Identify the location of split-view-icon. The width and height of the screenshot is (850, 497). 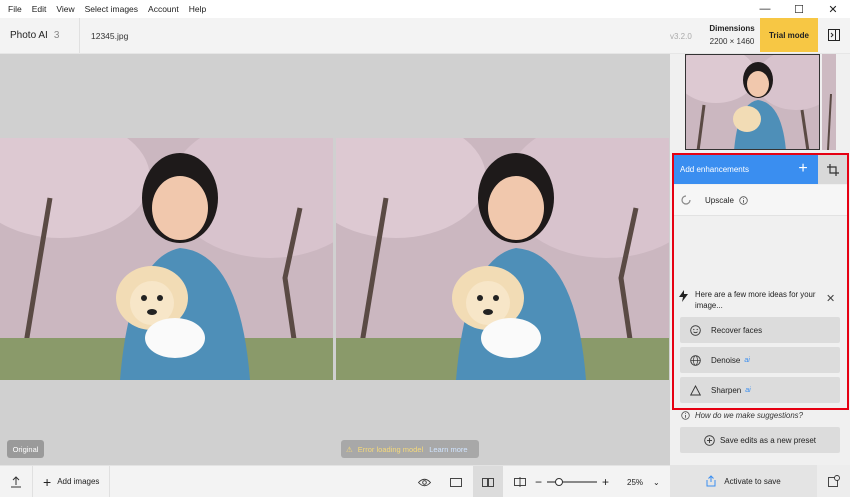
(520, 482).